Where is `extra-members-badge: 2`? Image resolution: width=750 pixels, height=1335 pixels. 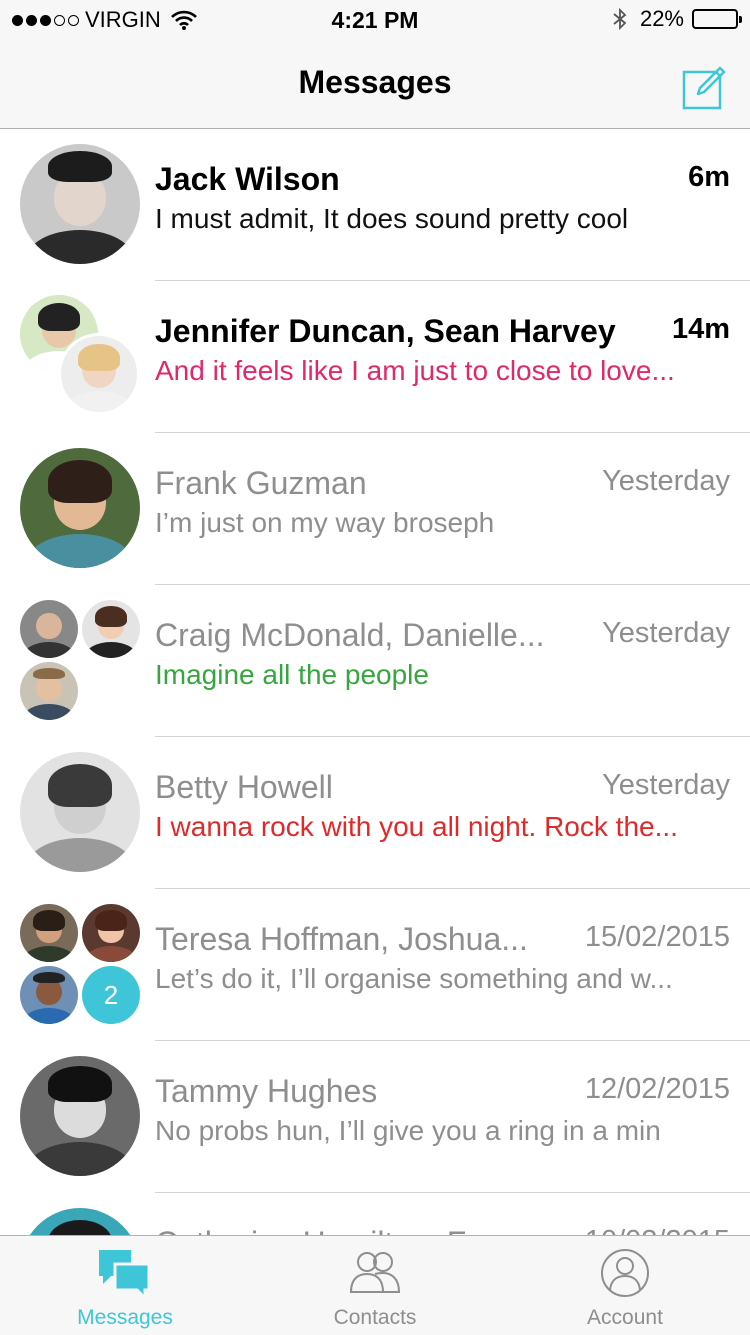 extra-members-badge: 2 is located at coordinates (111, 995).